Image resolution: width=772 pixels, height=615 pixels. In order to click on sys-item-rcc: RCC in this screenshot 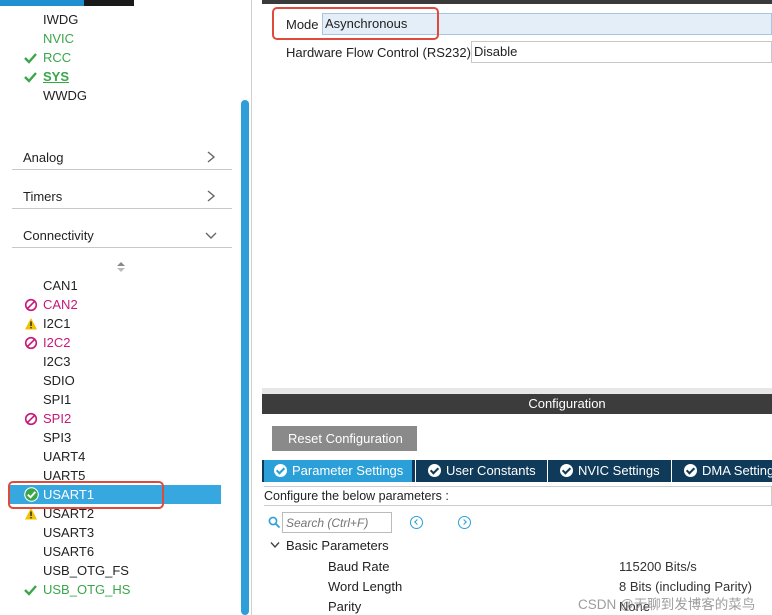, I will do `click(124, 58)`.